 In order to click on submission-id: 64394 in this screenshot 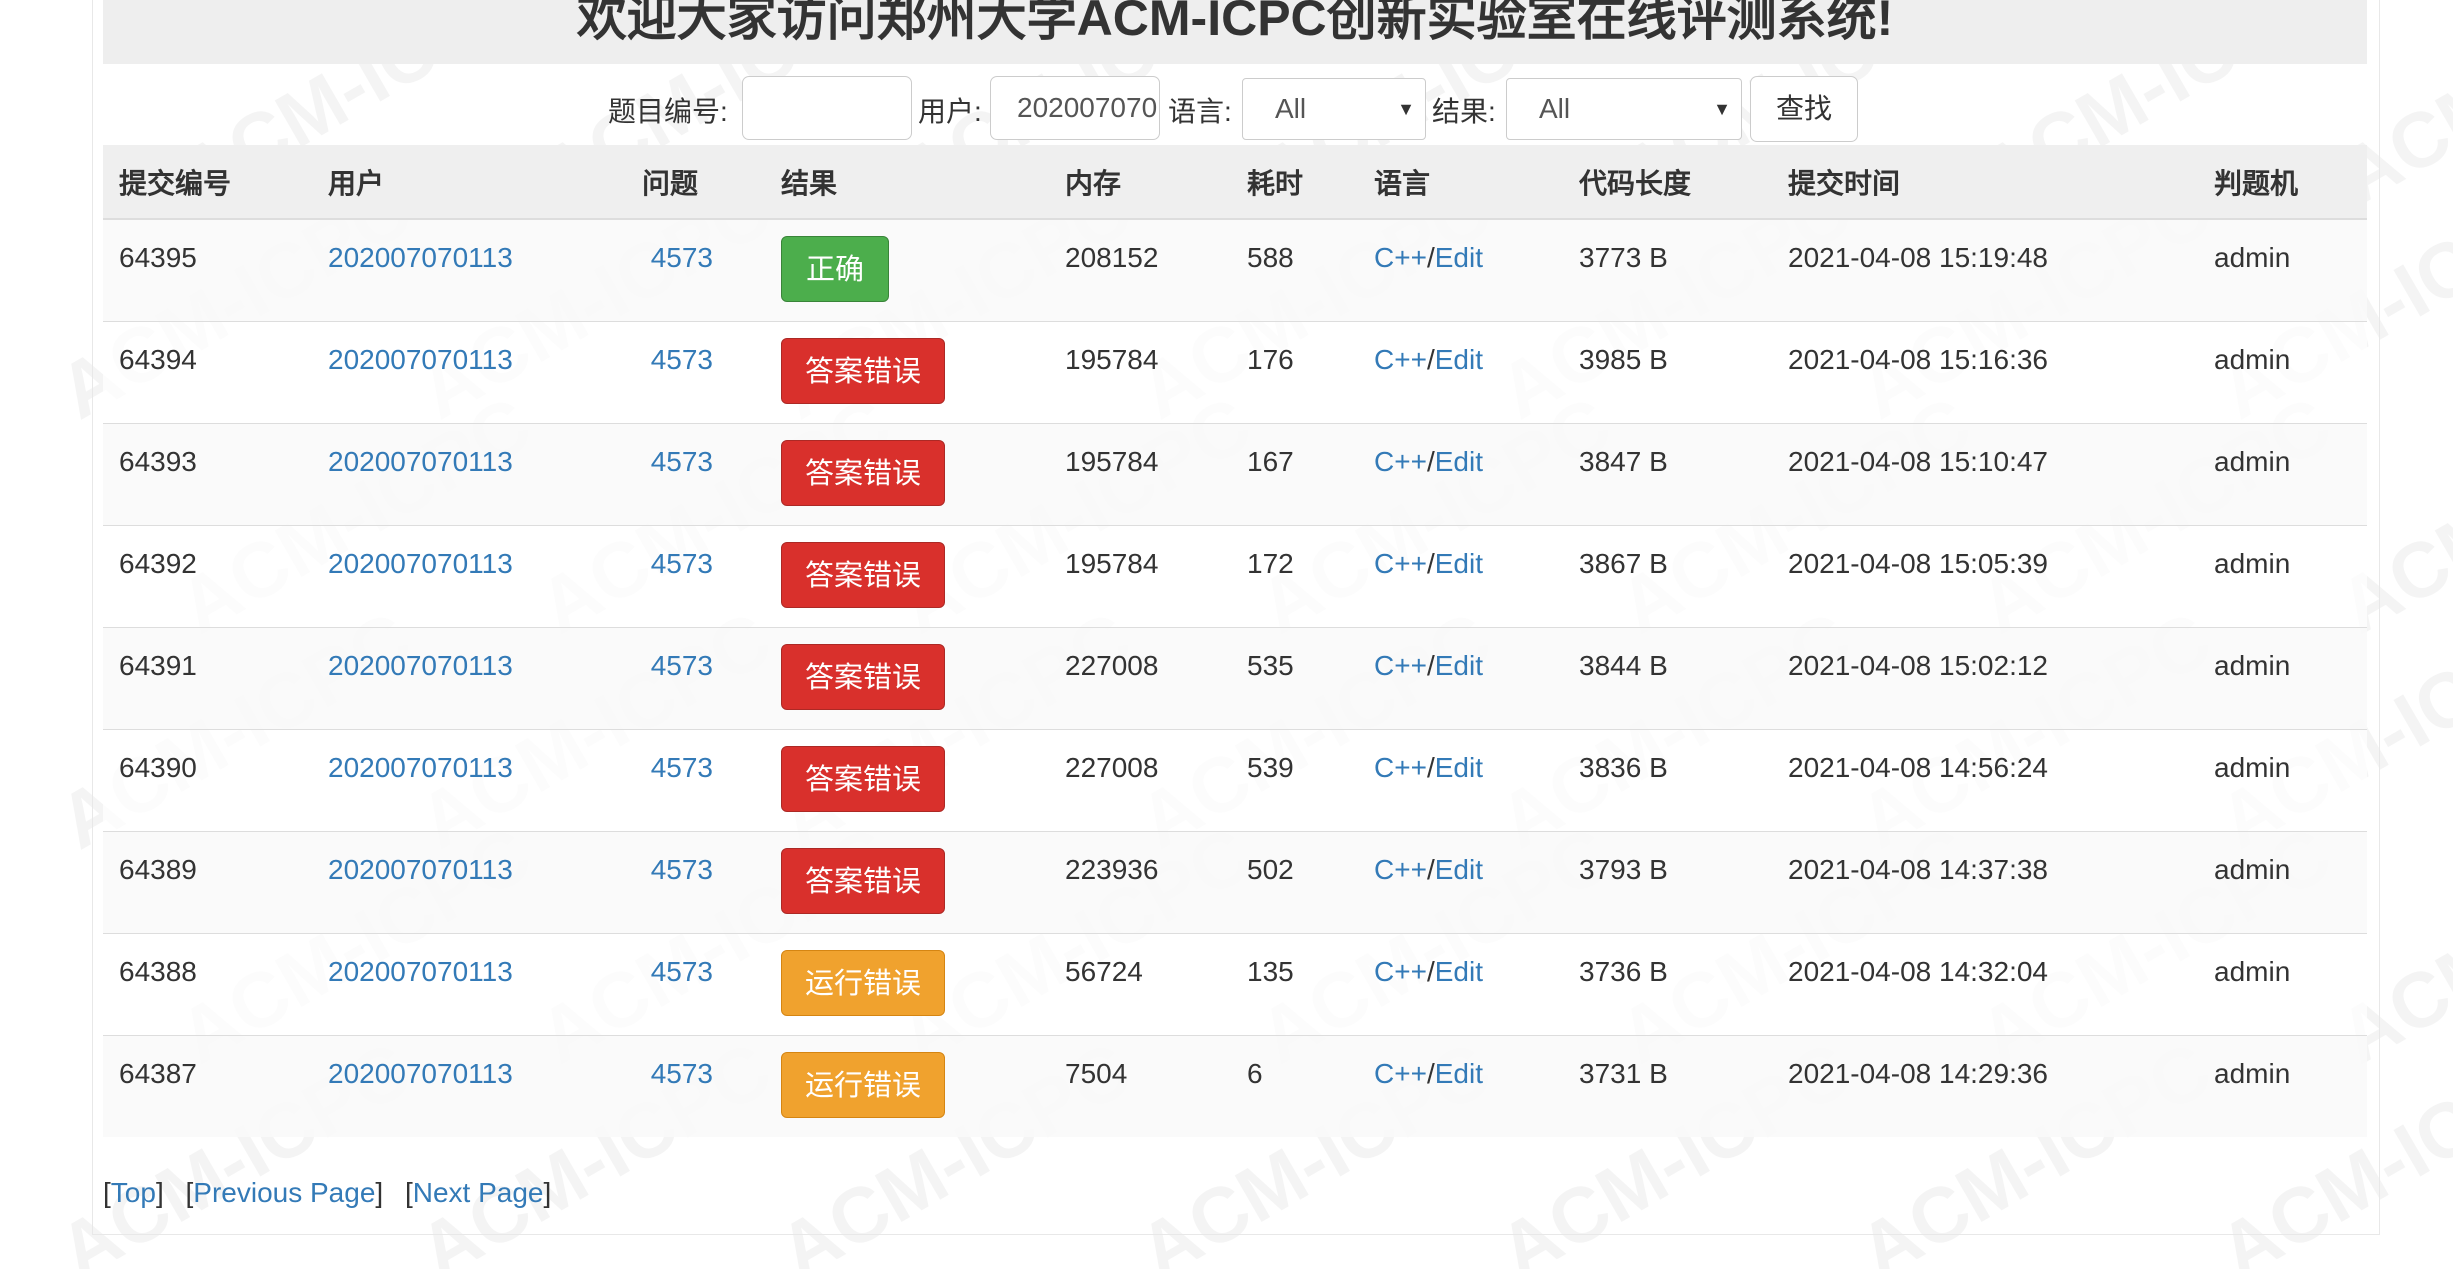, I will do `click(207, 371)`.